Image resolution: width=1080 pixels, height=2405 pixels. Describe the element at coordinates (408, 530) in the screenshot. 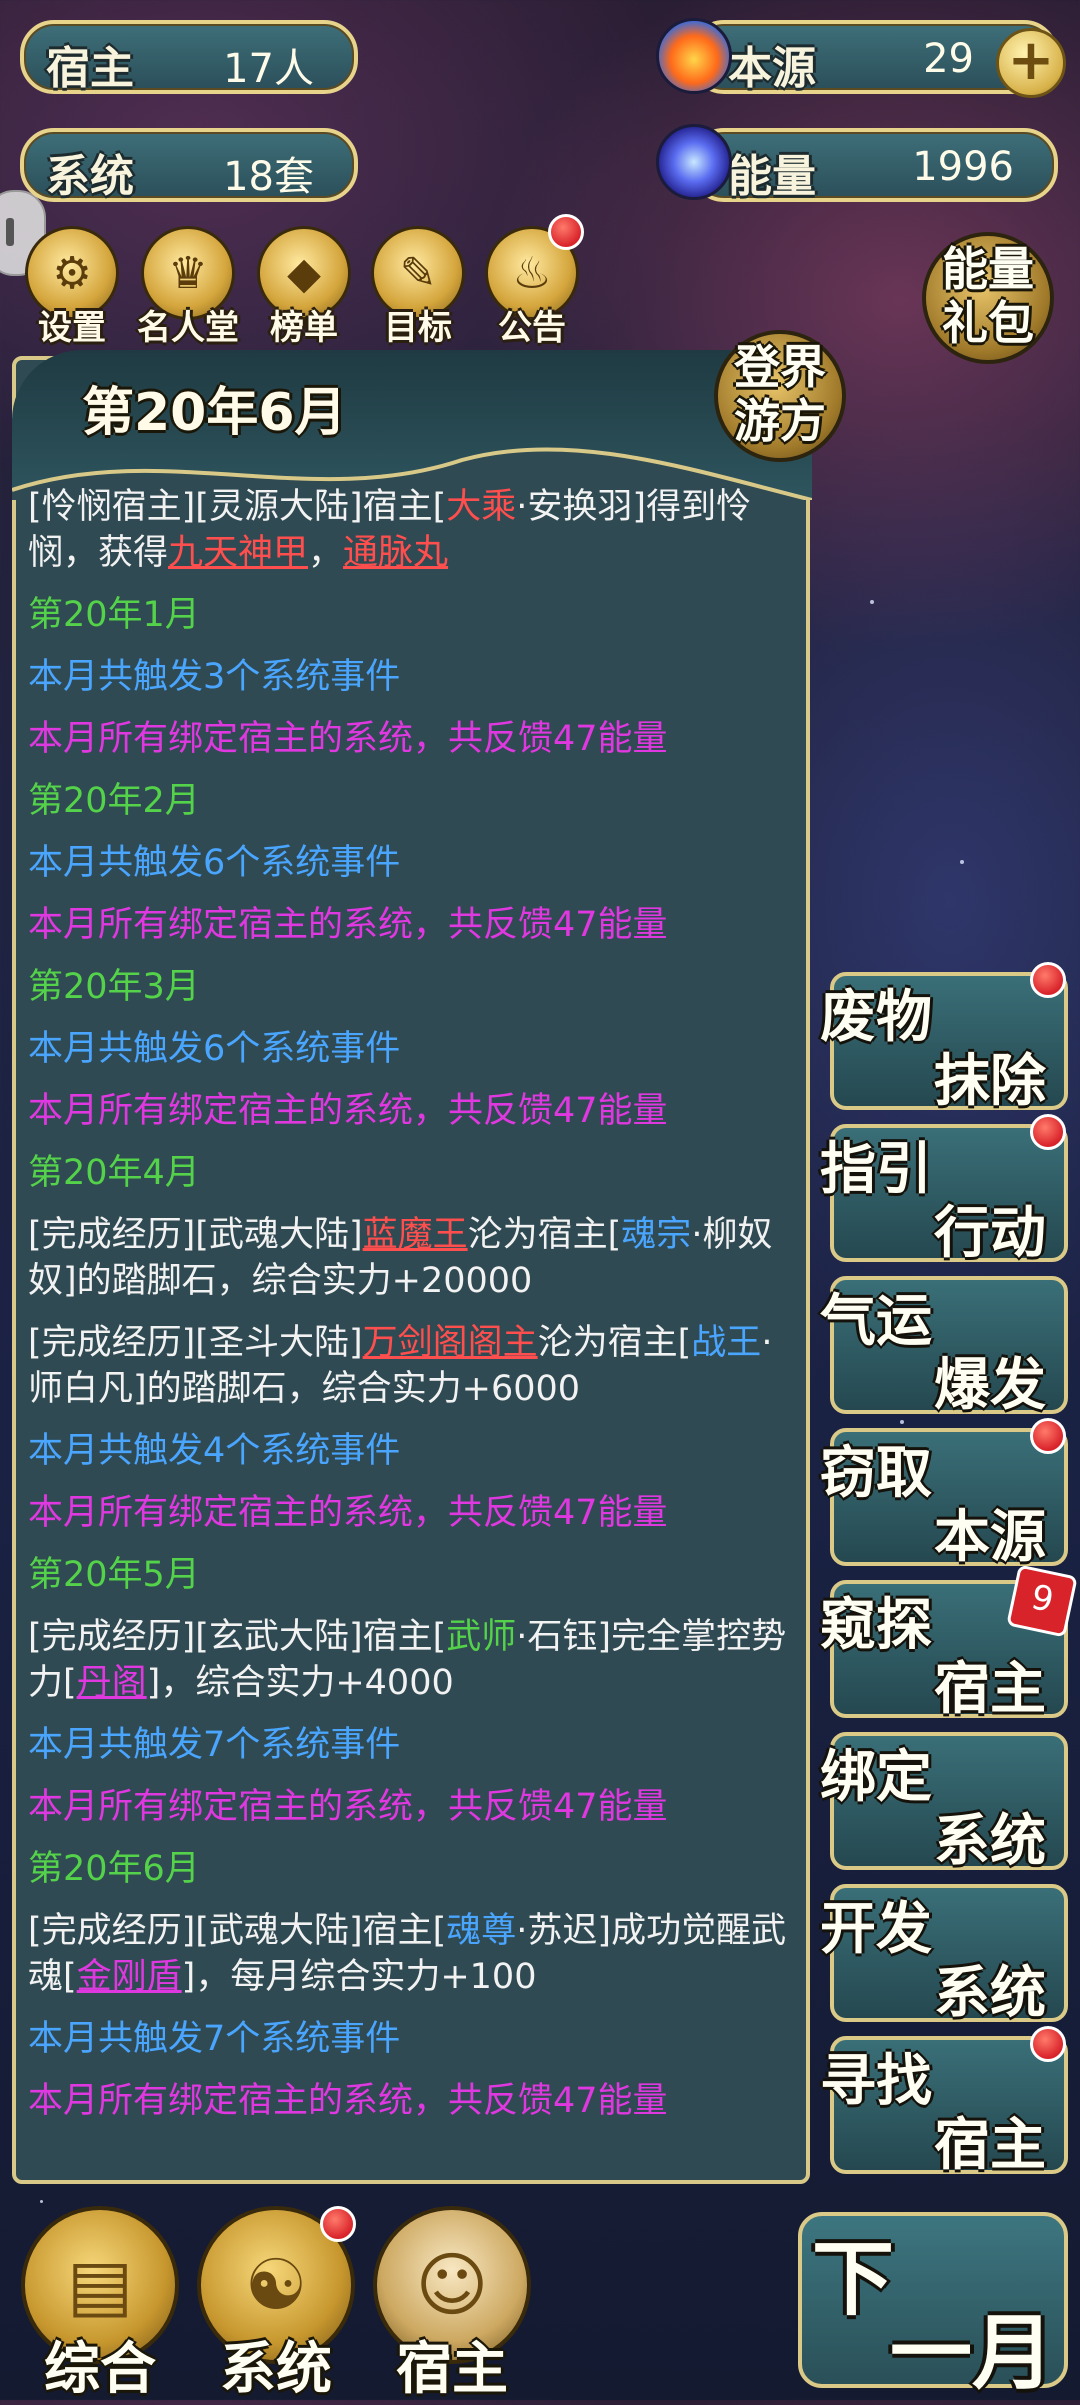

I see `log-event-line: [怜悯宿主][灵源大陆]宿主[大乘·安换羽]得到怜悯，获得九天神甲，通脉丸` at that location.